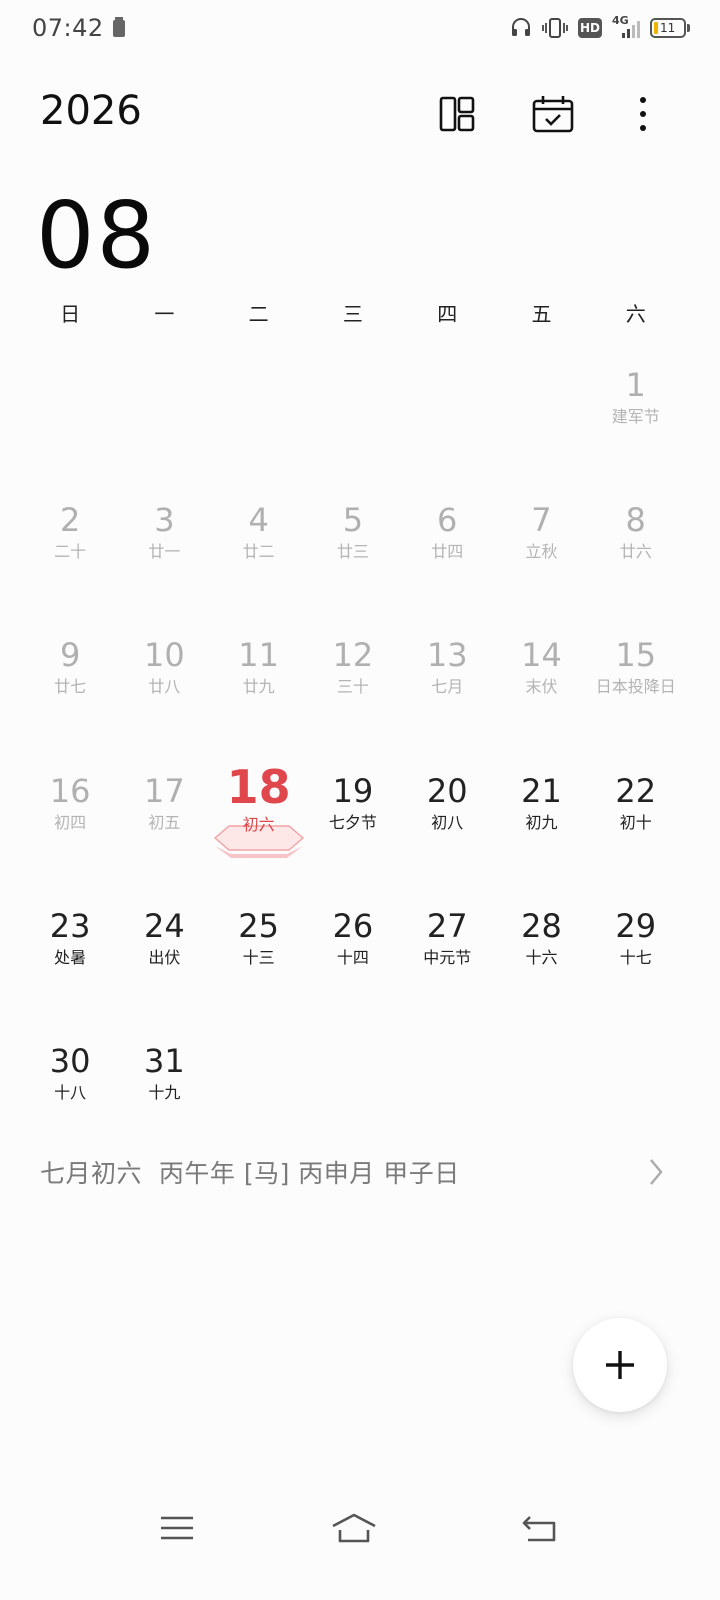  I want to click on day-number: 19, so click(353, 790).